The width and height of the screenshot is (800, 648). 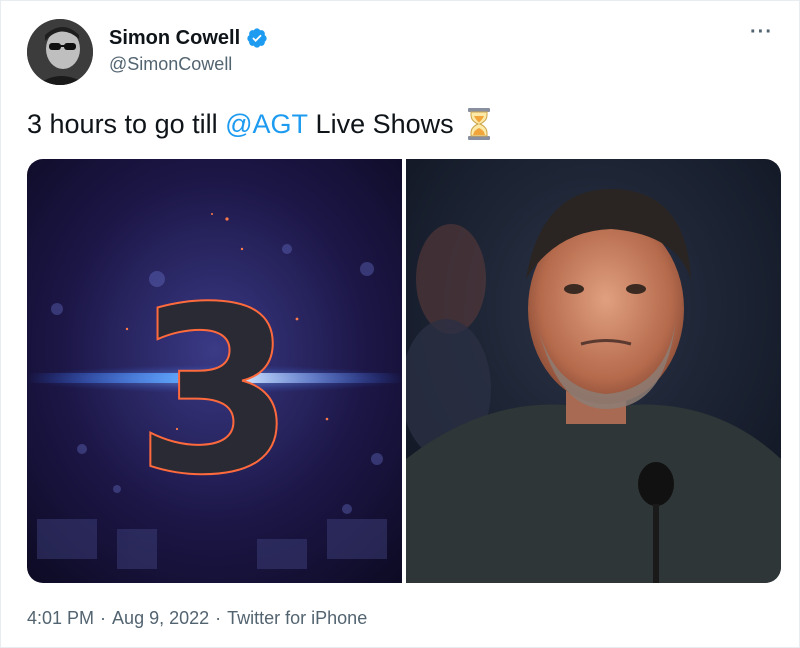 I want to click on author-name-row: Simon Cowell, so click(x=188, y=38).